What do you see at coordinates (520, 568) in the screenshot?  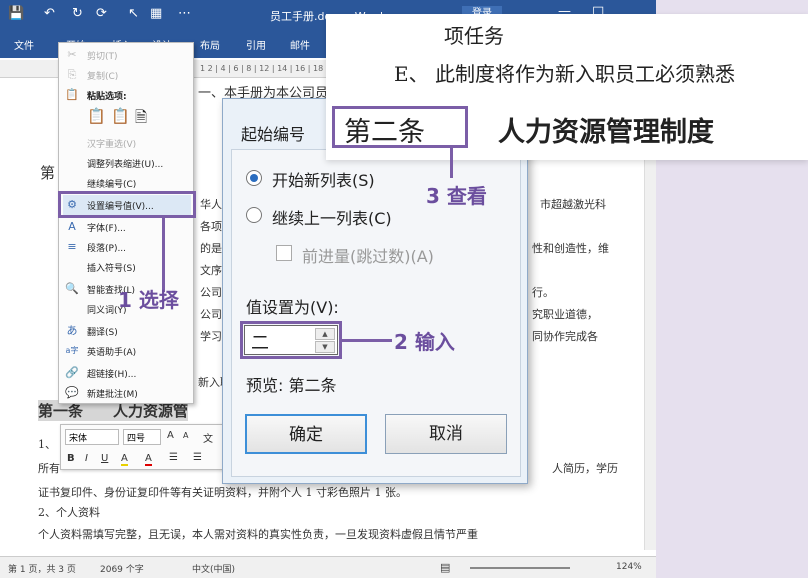 I see `zoom-slider` at bounding box center [520, 568].